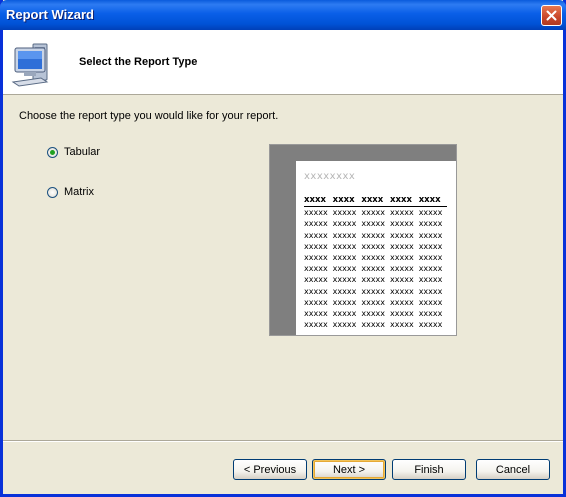 This screenshot has width=566, height=497. What do you see at coordinates (513, 469) in the screenshot?
I see `cancel-button: Cancel` at bounding box center [513, 469].